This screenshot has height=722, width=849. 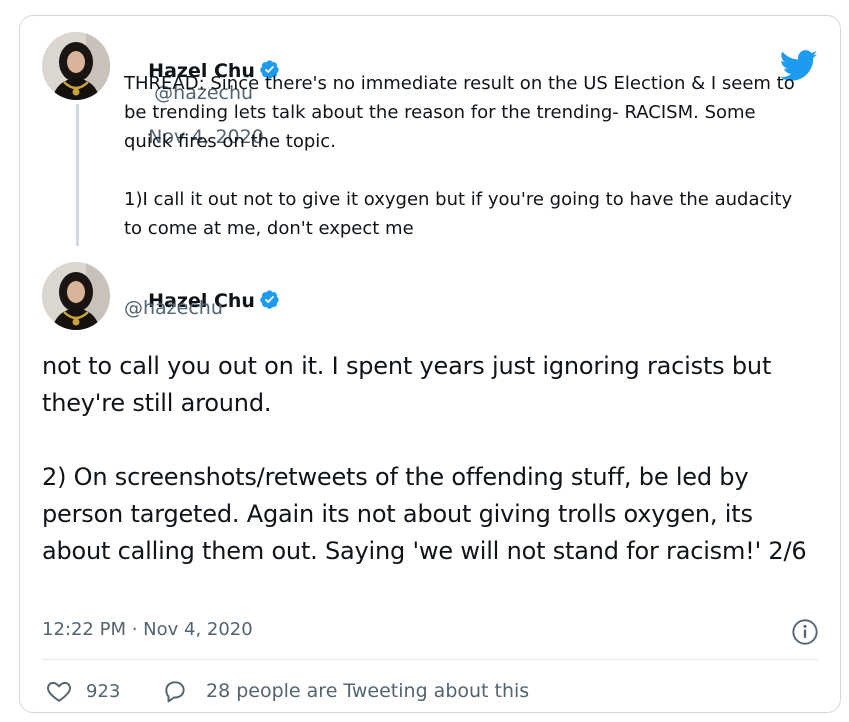 I want to click on like-action: 923, so click(x=83, y=691).